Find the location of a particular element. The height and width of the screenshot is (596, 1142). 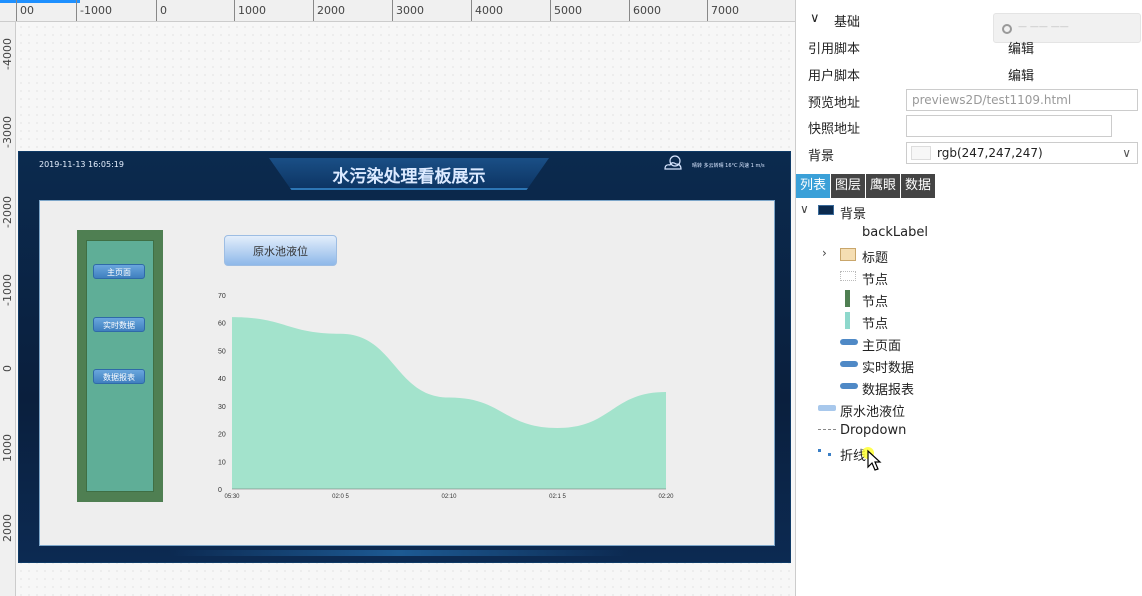

ruler-top-tick: 4000 is located at coordinates (487, 10).